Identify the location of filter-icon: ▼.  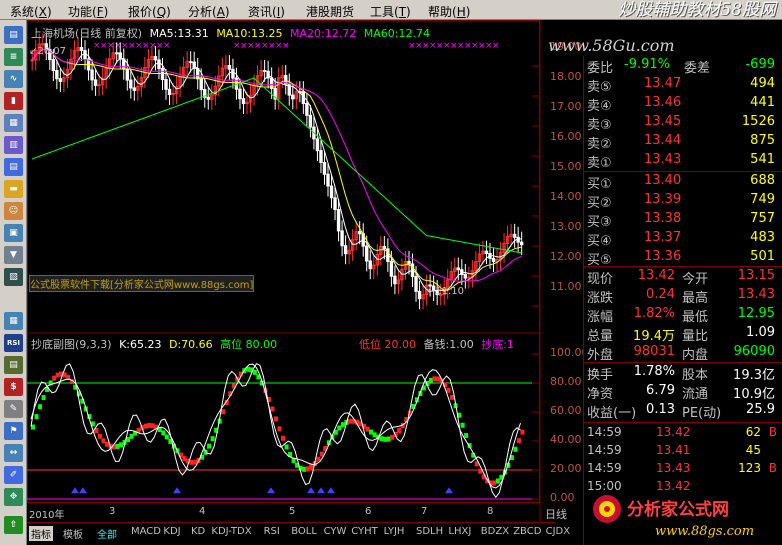
(13, 255).